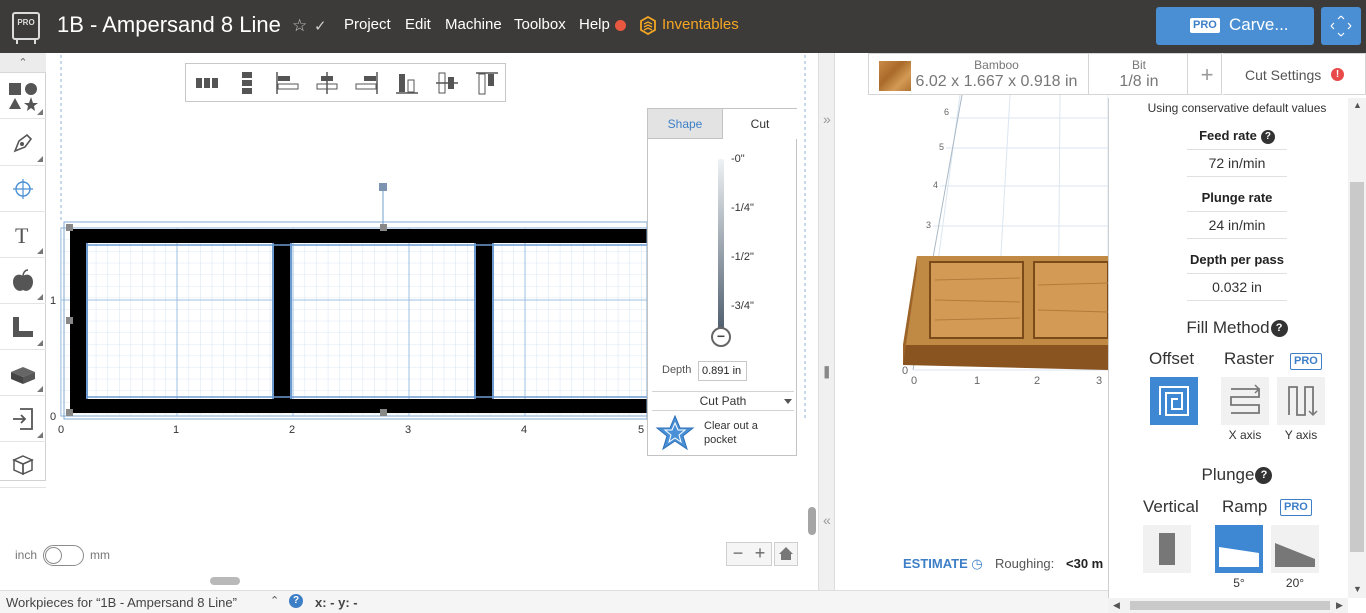 The width and height of the screenshot is (1366, 613). What do you see at coordinates (1237, 225) in the screenshot?
I see `plunge-rate-input: 24 in/min` at bounding box center [1237, 225].